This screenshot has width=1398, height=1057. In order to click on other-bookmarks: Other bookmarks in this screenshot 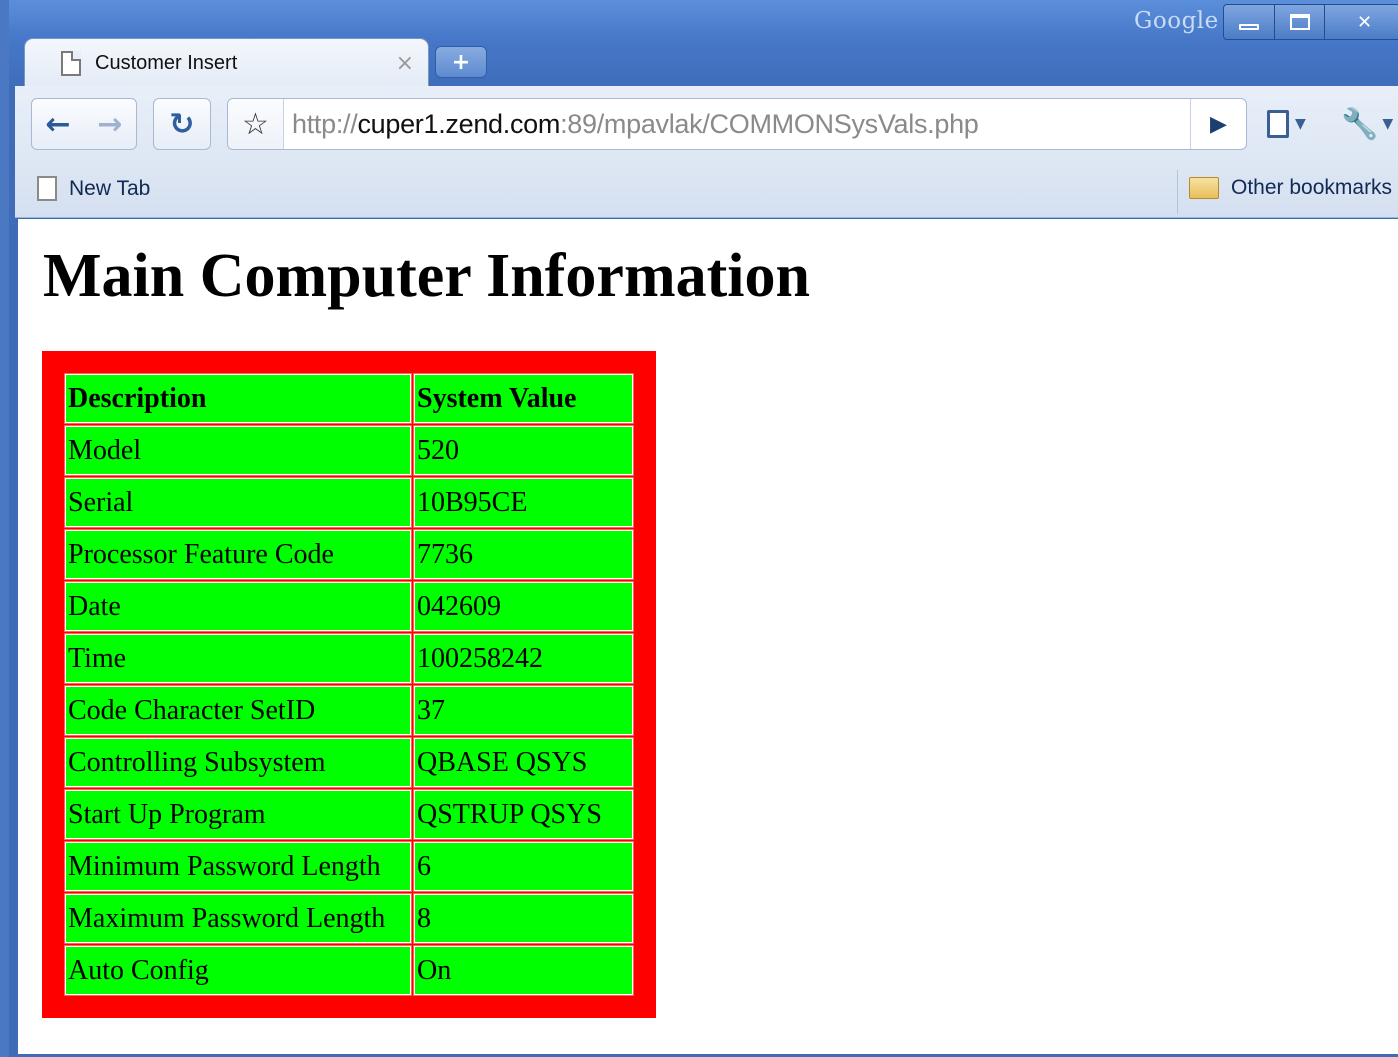, I will do `click(1290, 188)`.